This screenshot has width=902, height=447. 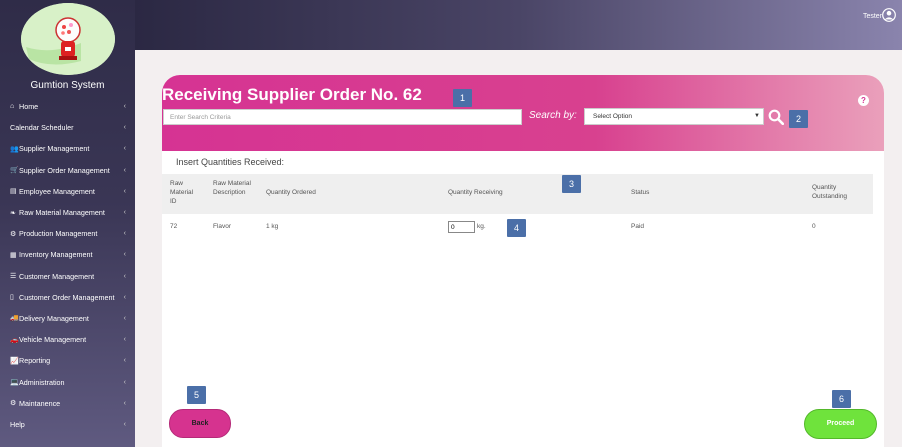 I want to click on caret-down-icon: ▼, so click(x=757, y=116).